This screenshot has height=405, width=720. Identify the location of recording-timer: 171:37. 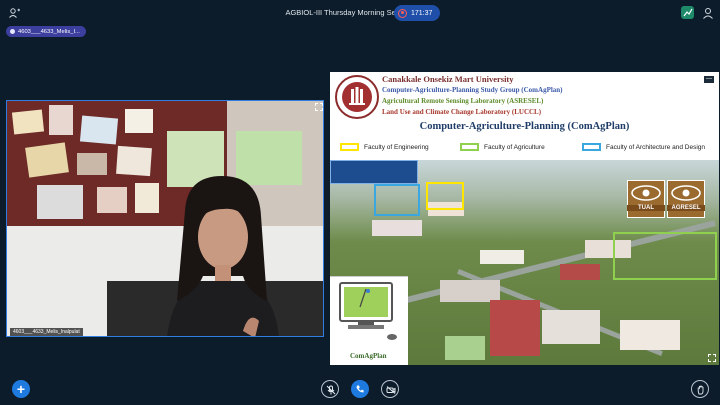
(417, 13).